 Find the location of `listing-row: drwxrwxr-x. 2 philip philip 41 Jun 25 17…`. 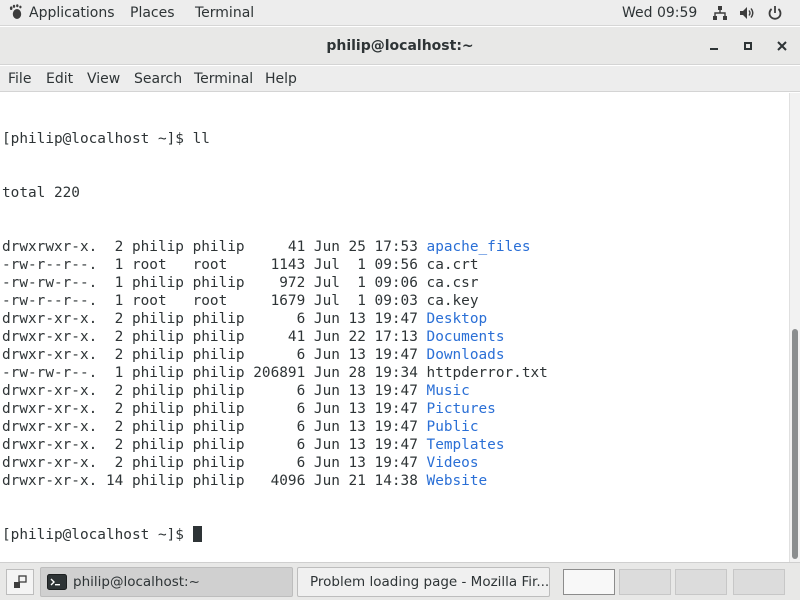

listing-row: drwxrwxr-x. 2 philip philip 41 Jun 25 17… is located at coordinates (275, 247).